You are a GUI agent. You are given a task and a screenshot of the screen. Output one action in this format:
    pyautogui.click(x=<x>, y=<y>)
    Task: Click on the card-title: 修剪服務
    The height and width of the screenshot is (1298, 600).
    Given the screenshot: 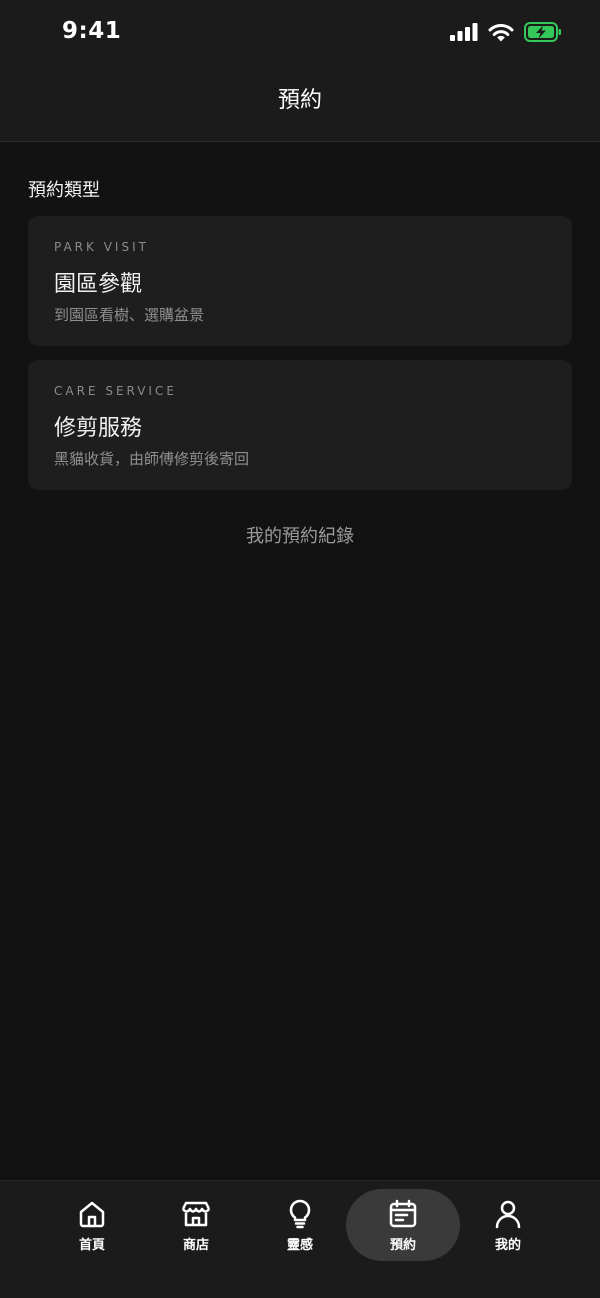 What is the action you would take?
    pyautogui.click(x=98, y=428)
    